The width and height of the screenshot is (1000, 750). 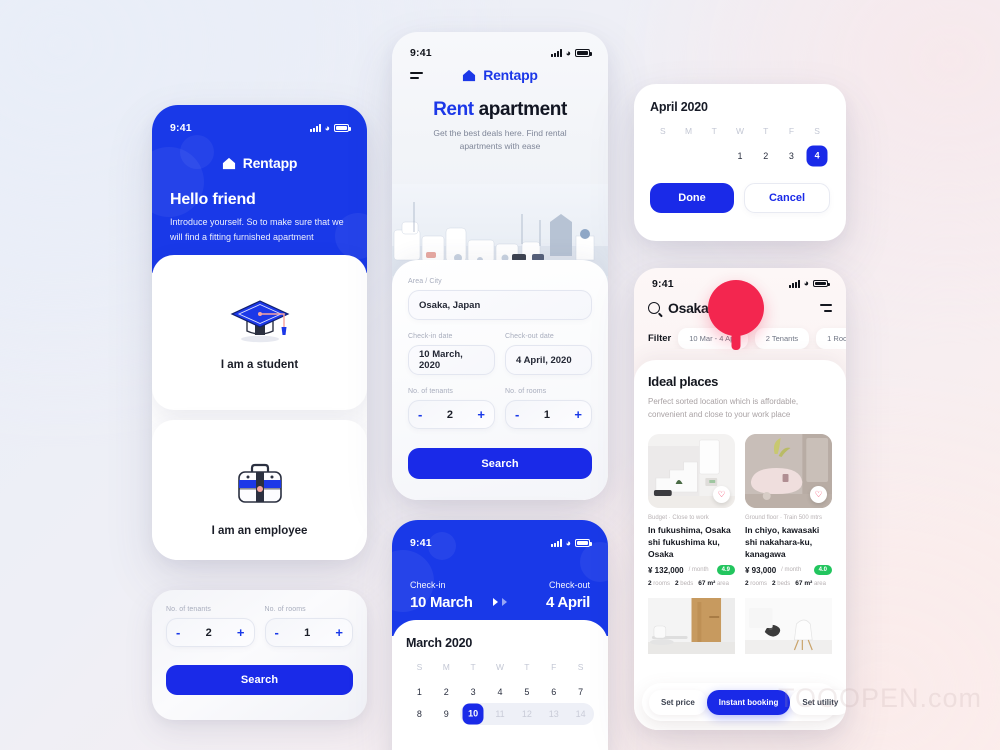 I want to click on calendar-day-selected: 4, so click(x=817, y=156).